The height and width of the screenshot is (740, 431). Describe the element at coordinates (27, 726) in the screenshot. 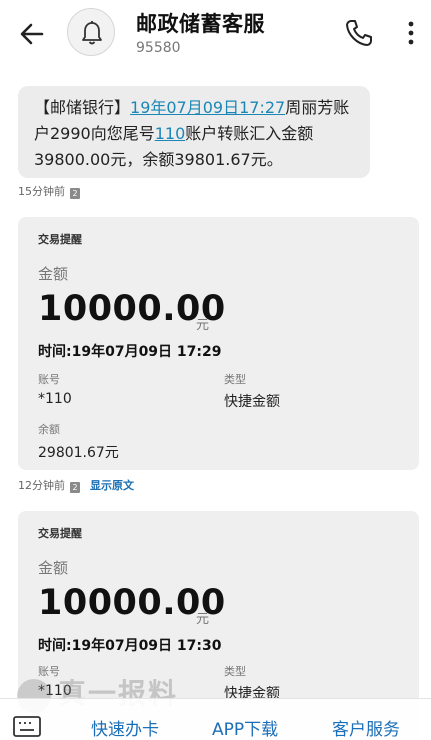

I see `keyboard-icon` at that location.